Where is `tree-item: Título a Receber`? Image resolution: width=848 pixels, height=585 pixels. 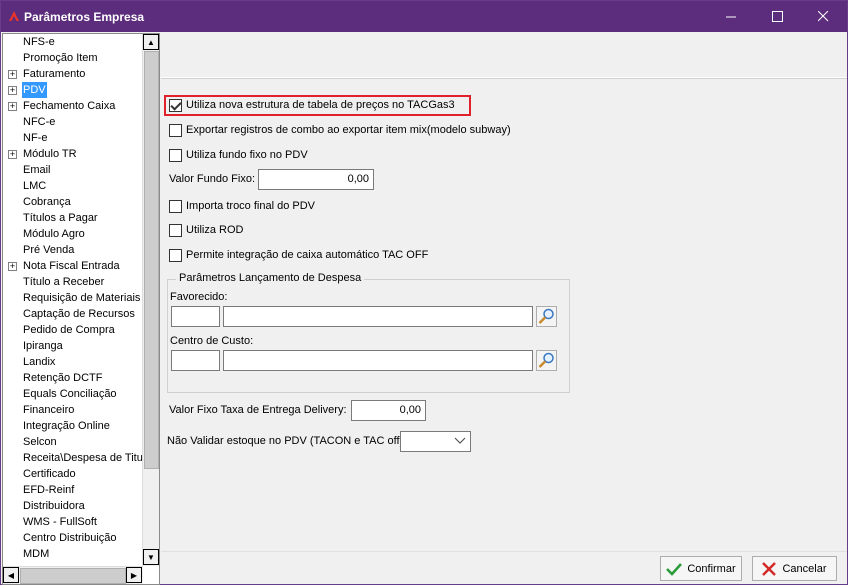 tree-item: Título a Receber is located at coordinates (73, 282).